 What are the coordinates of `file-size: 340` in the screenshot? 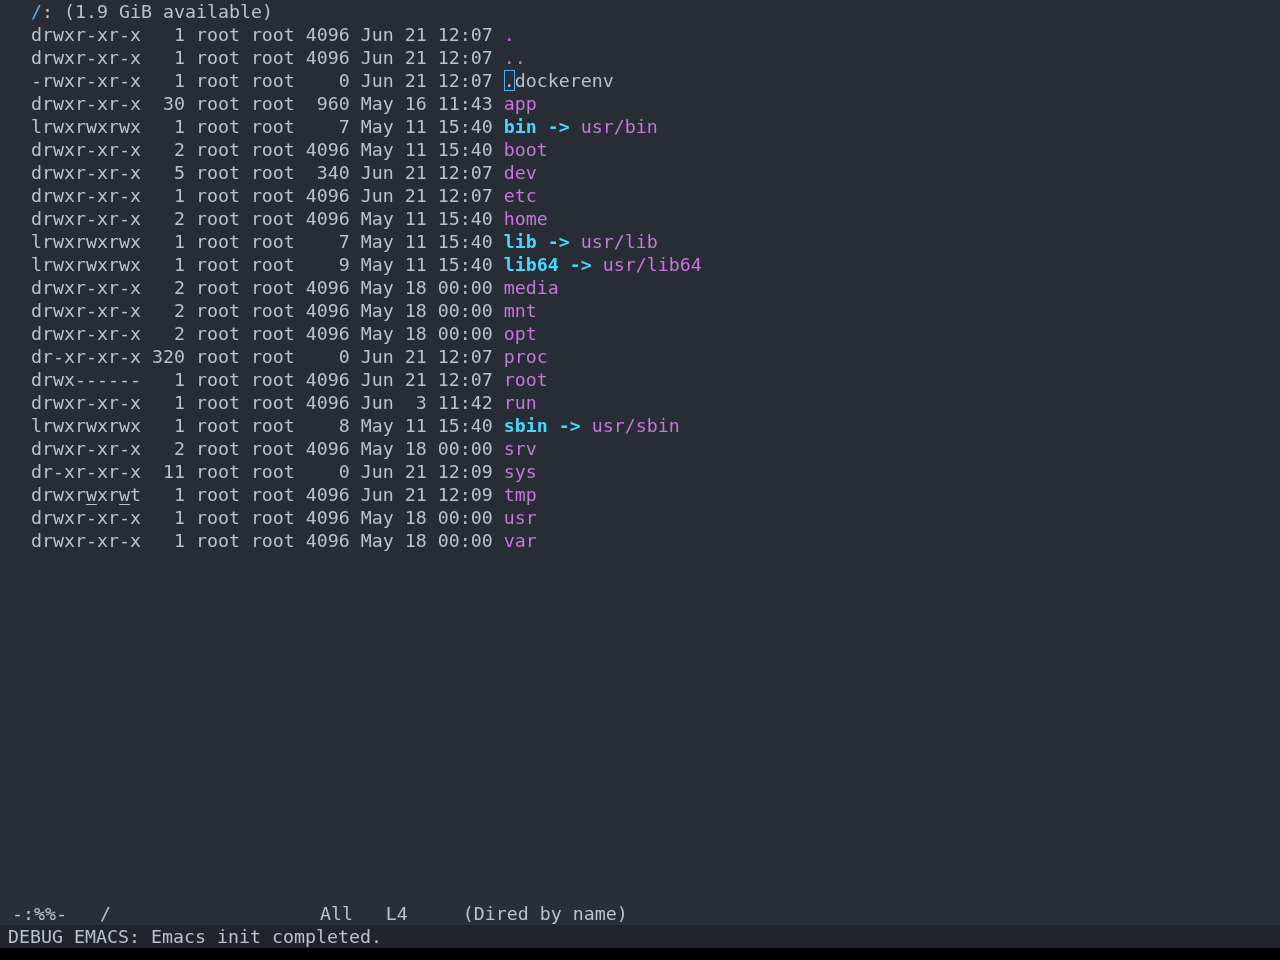 It's located at (332, 172).